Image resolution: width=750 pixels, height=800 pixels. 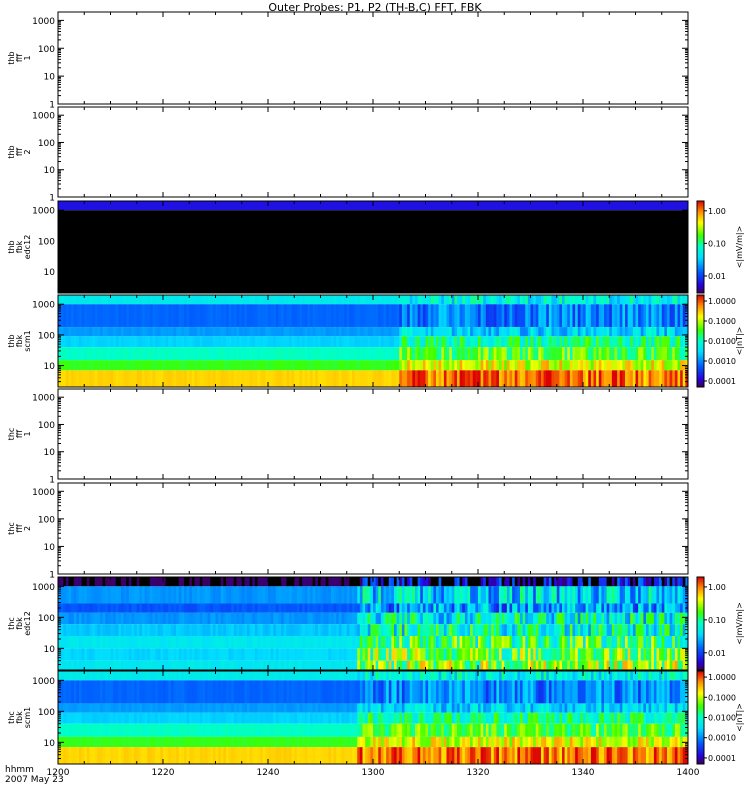 I want to click on panel-thb-fbk-edc12: 101001000thb fbk edc120.010.101.00<|mV/m|>, so click(x=375, y=247).